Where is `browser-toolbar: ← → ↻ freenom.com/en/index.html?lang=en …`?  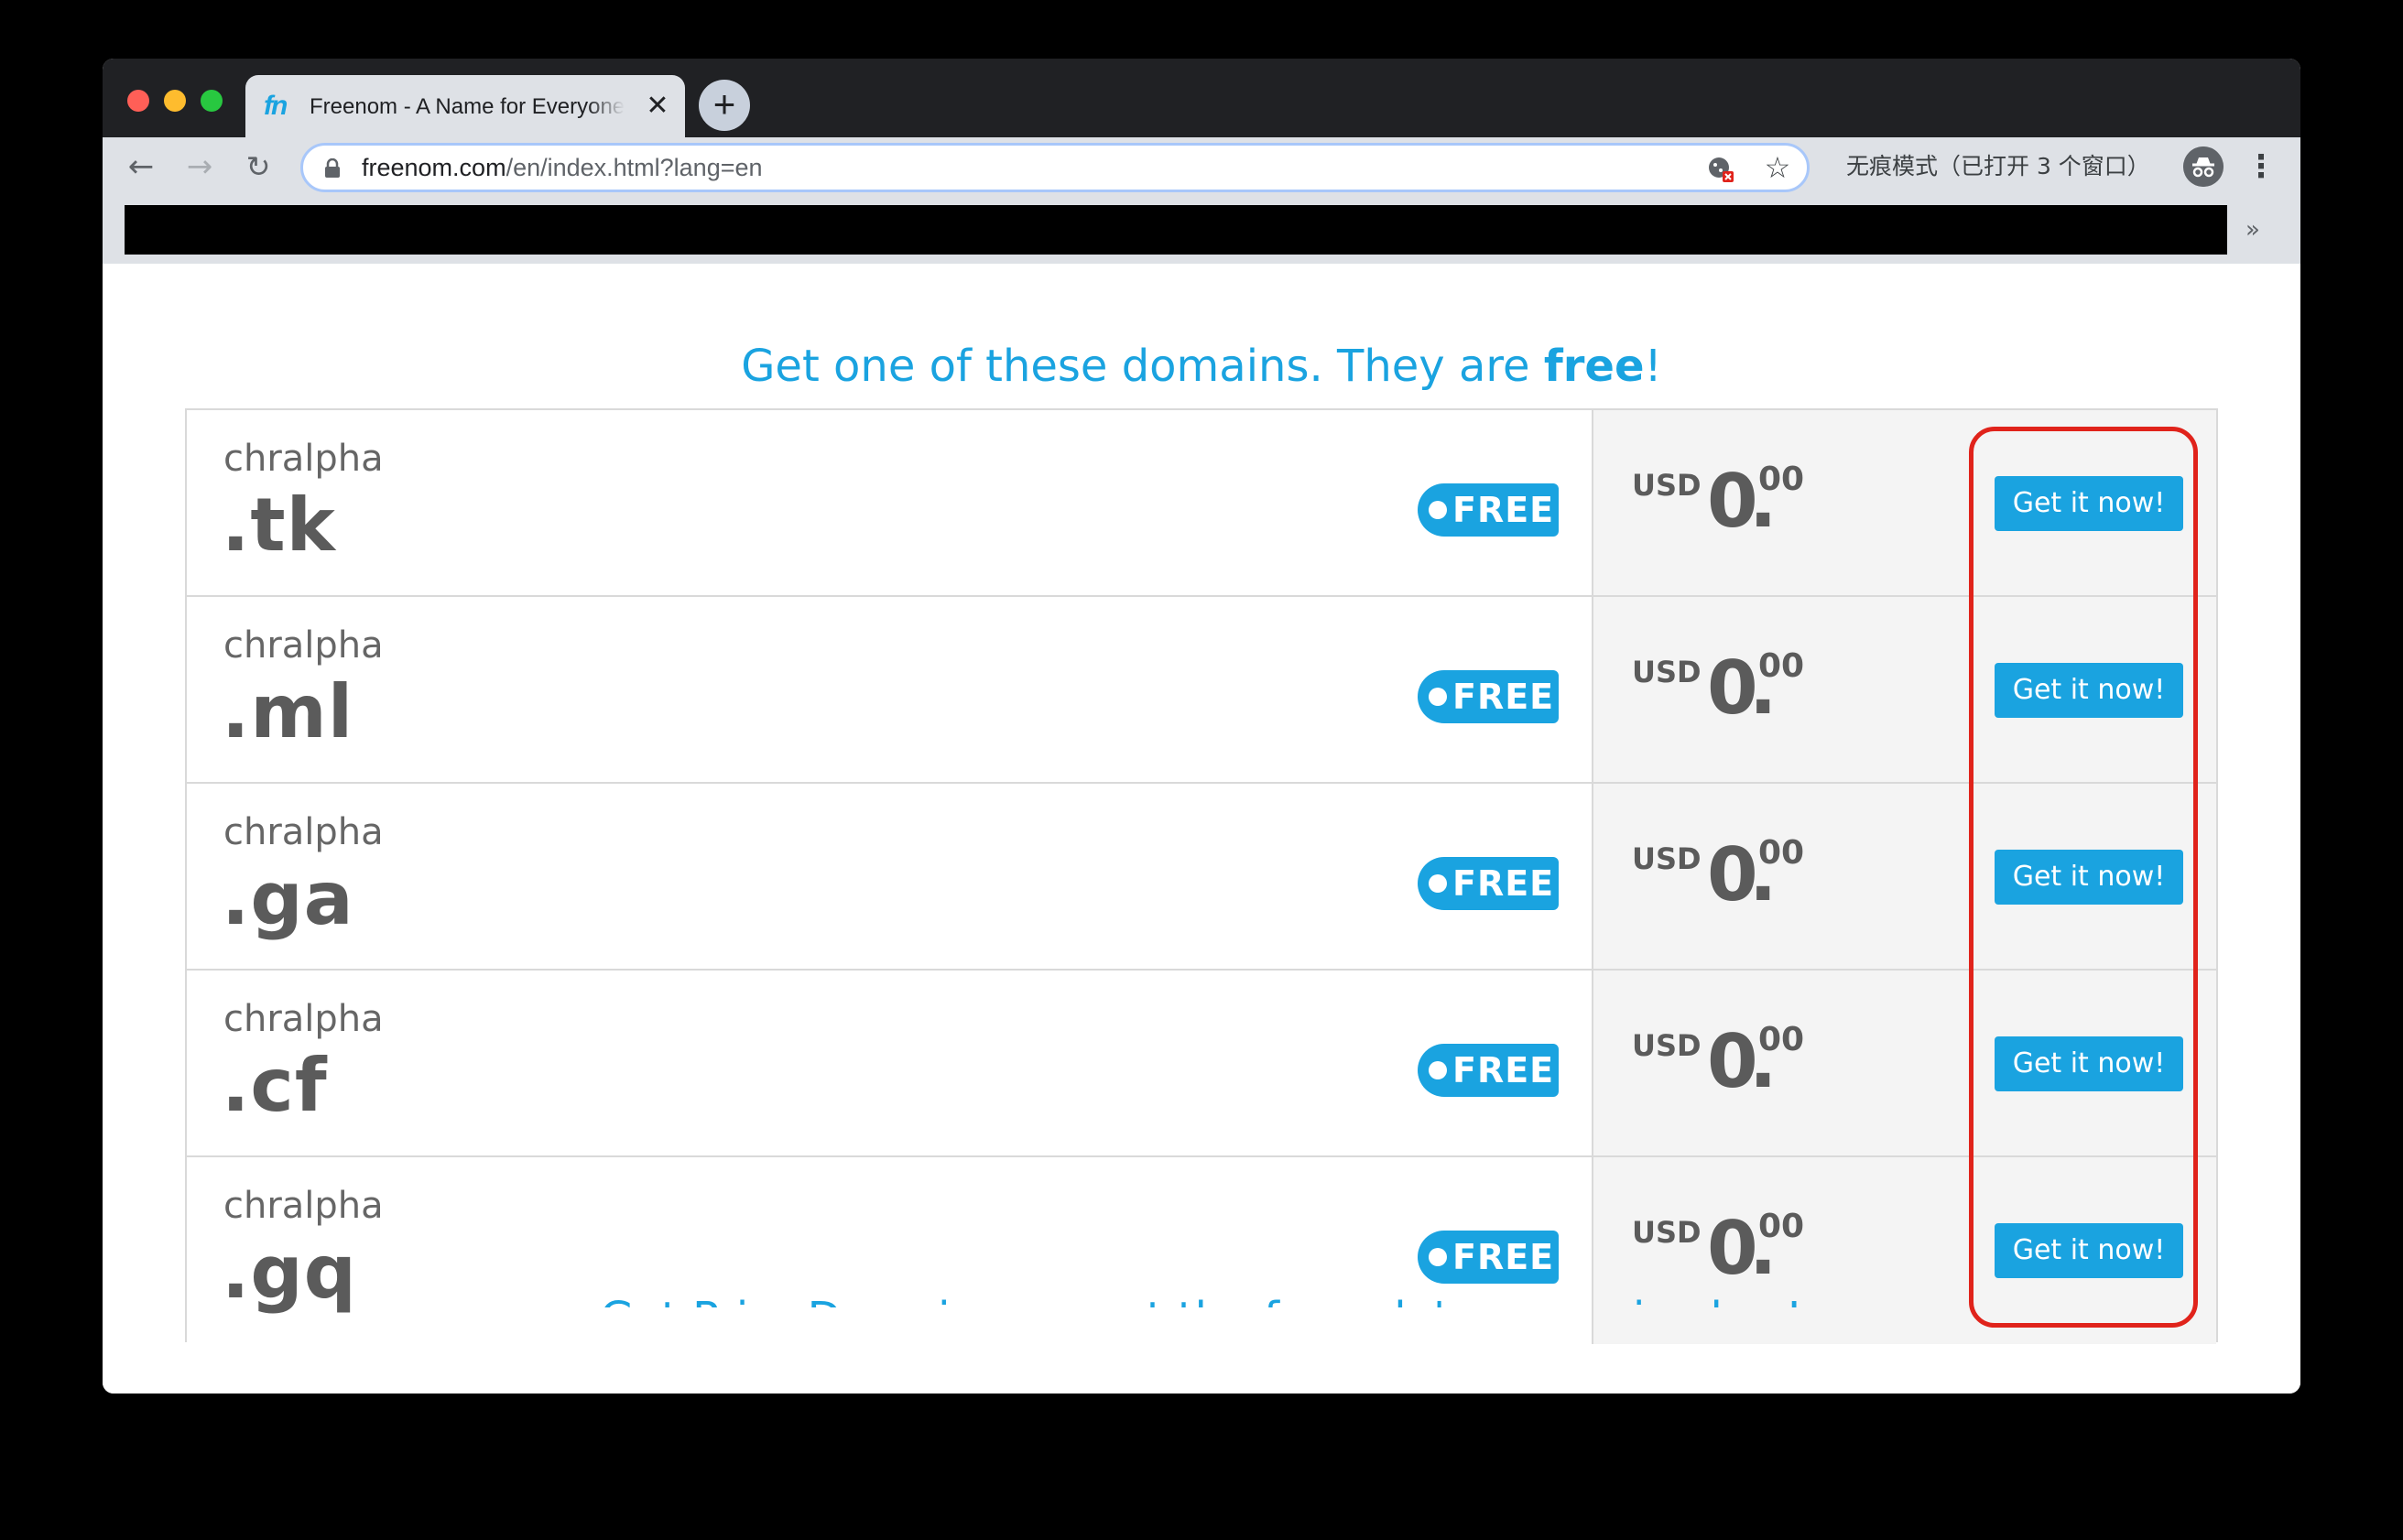 browser-toolbar: ← → ↻ freenom.com/en/index.html?lang=en … is located at coordinates (1201, 166).